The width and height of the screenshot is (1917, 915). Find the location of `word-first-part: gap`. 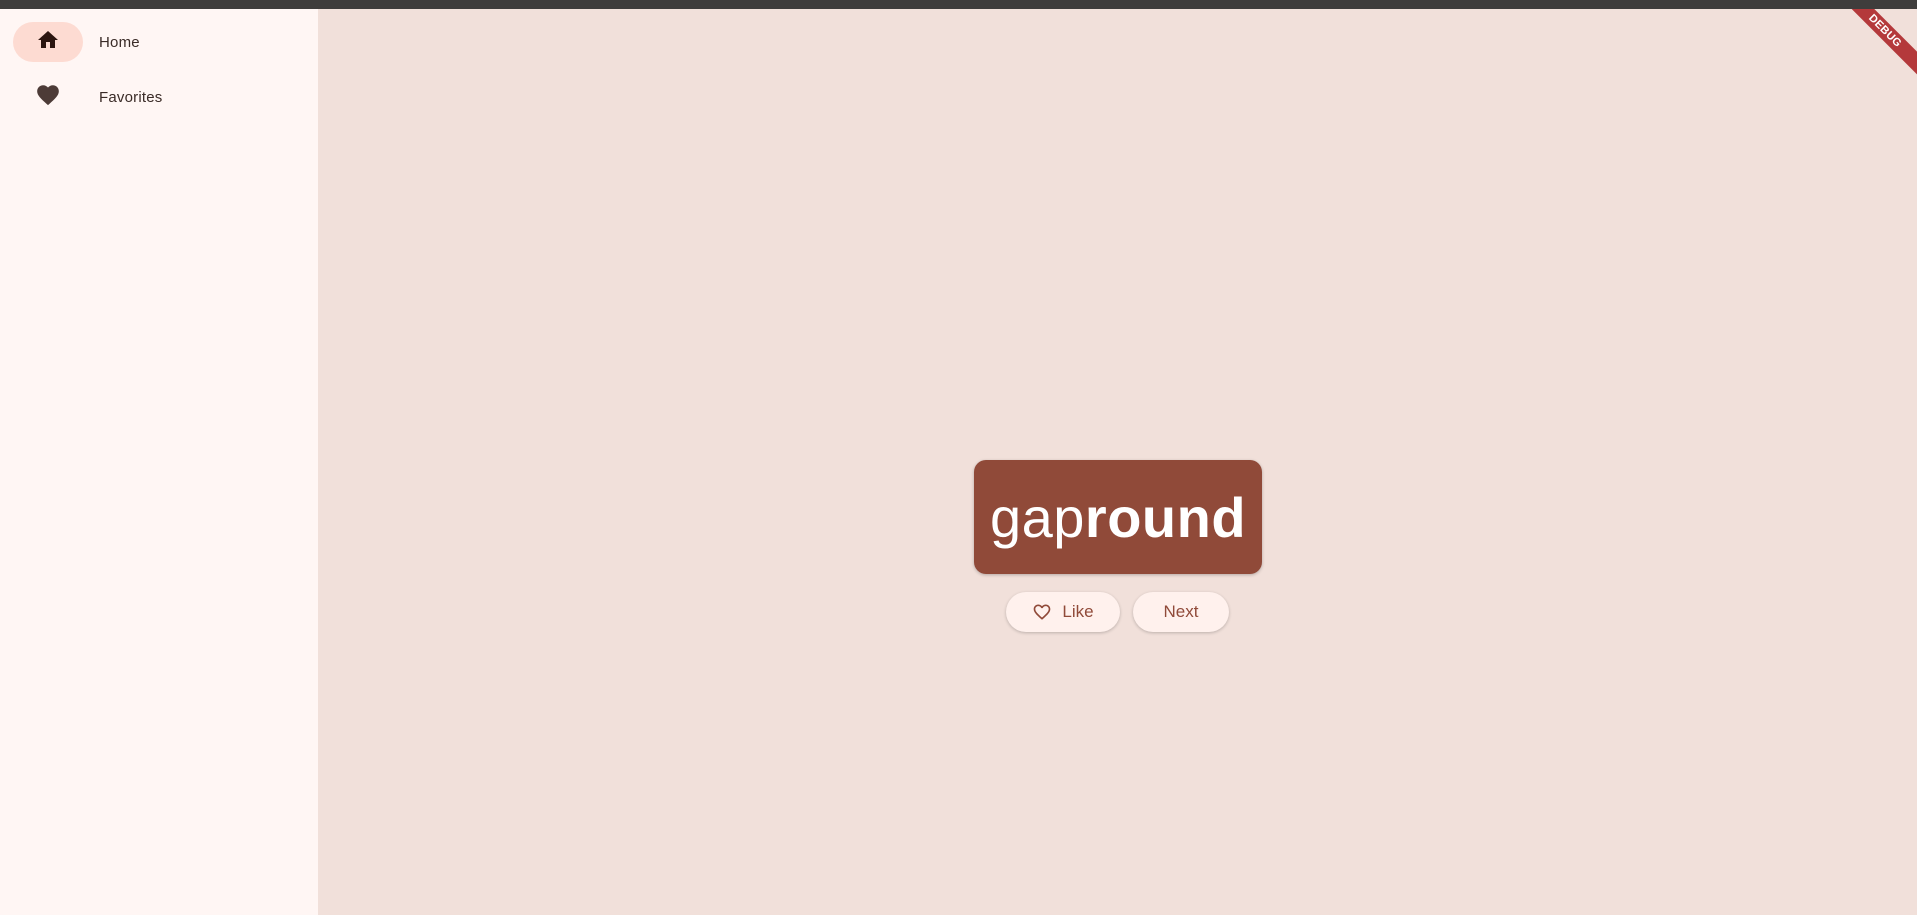

word-first-part: gap is located at coordinates (1037, 517).